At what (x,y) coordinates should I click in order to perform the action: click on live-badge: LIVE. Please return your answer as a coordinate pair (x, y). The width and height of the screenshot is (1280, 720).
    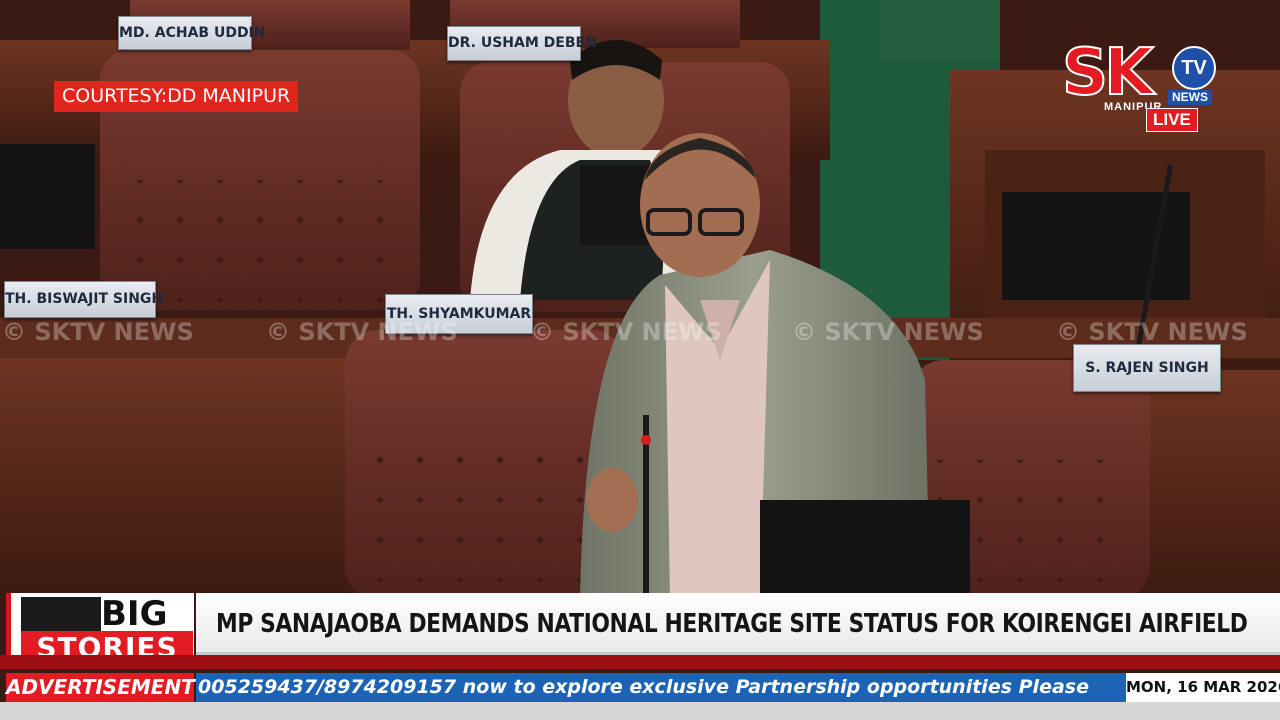
    Looking at the image, I should click on (1172, 120).